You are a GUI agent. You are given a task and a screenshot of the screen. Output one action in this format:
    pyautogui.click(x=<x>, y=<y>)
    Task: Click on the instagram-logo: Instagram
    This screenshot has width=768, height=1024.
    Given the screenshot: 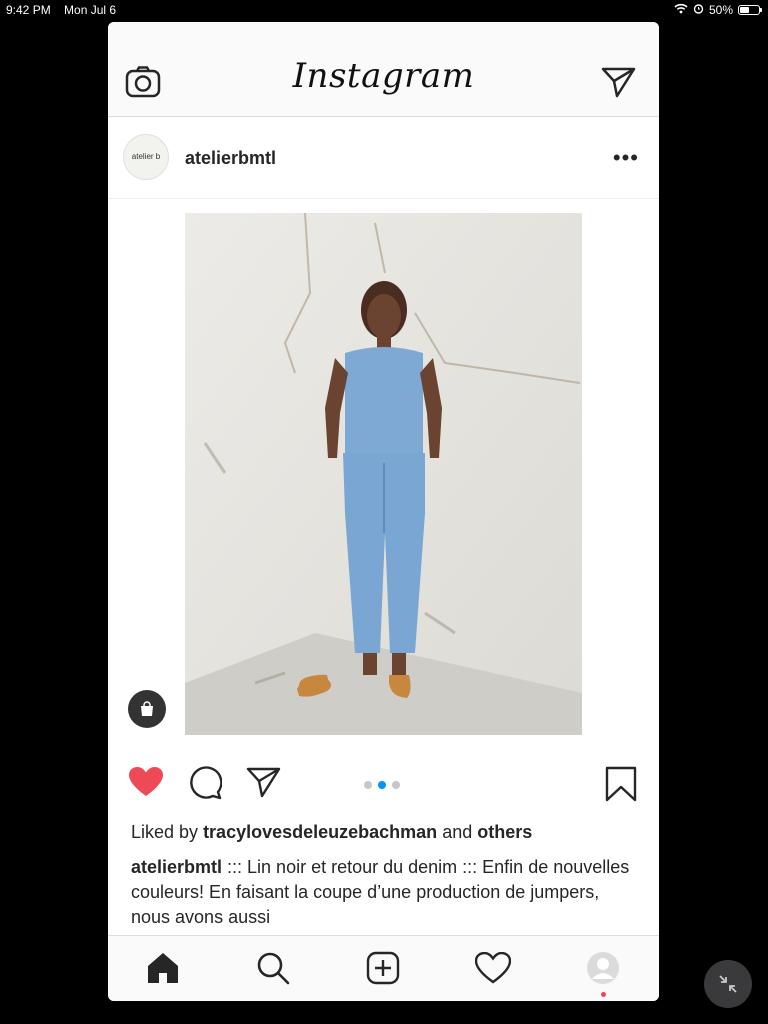 What is the action you would take?
    pyautogui.click(x=383, y=76)
    